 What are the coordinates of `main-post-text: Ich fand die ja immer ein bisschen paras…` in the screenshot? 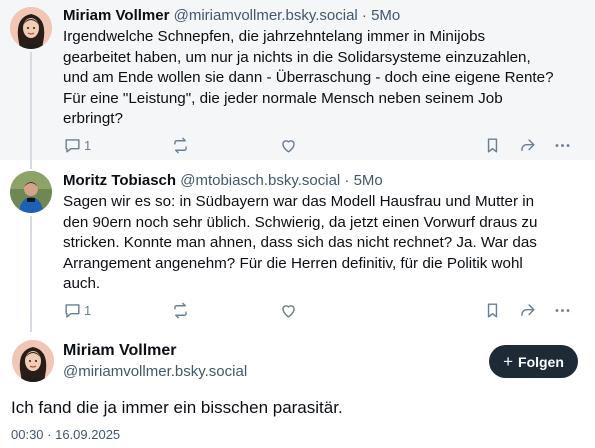 It's located at (177, 407).